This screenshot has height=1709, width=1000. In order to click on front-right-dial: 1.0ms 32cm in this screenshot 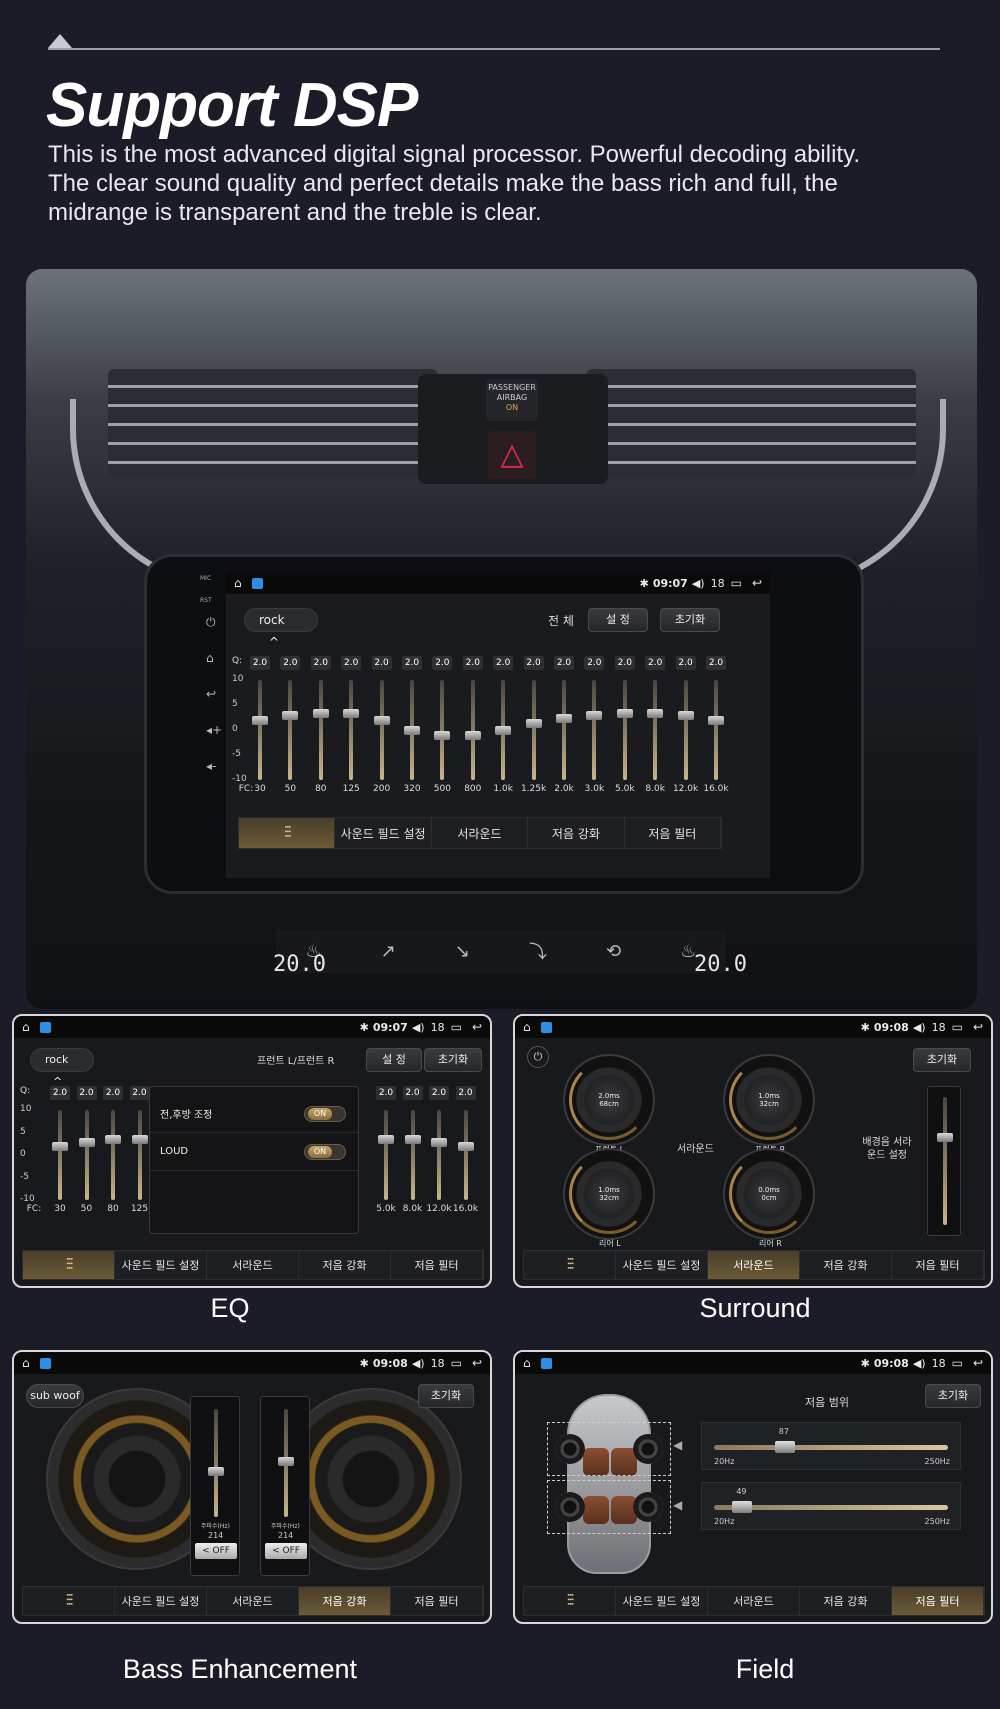, I will do `click(769, 1100)`.